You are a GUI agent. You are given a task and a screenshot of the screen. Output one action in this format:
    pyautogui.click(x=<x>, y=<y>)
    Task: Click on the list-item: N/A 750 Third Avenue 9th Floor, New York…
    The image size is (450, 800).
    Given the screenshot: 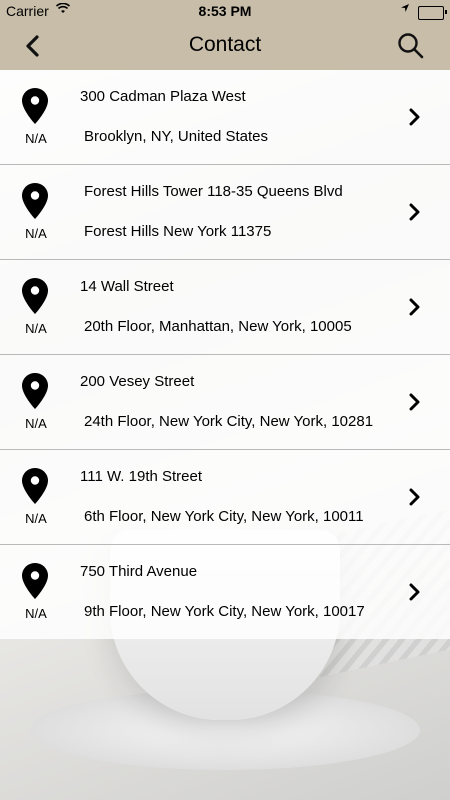 What is the action you would take?
    pyautogui.click(x=225, y=592)
    